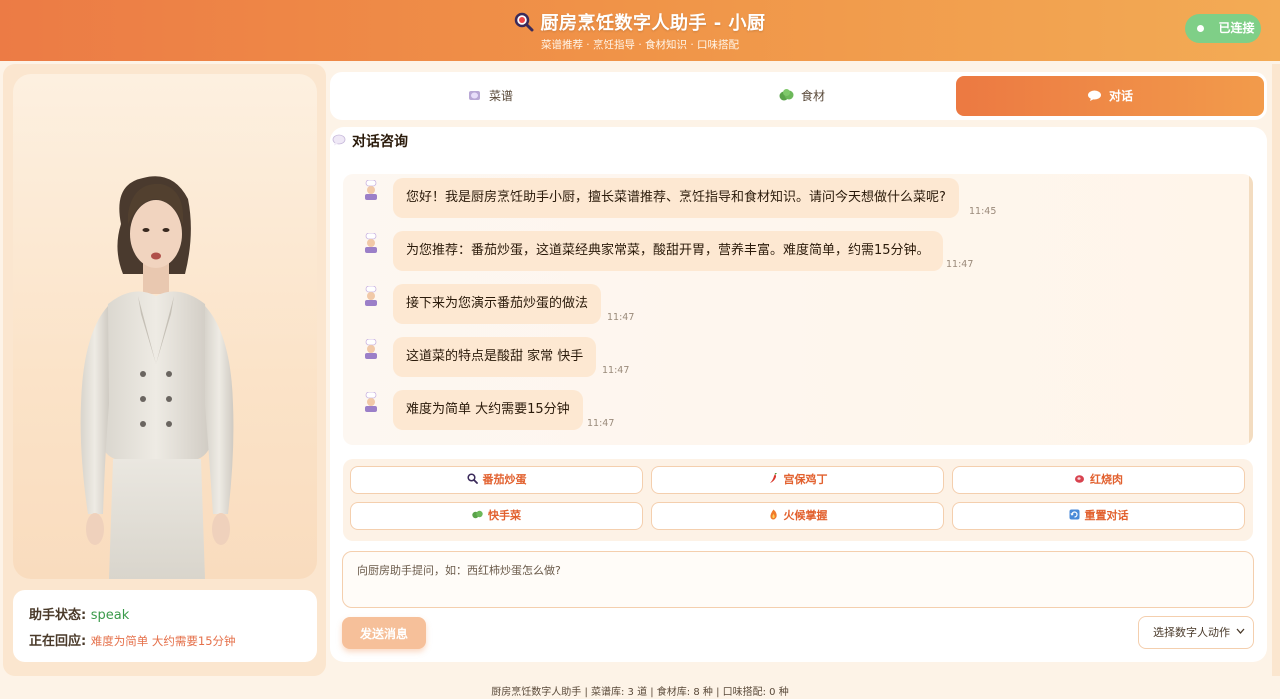 Image resolution: width=1280 pixels, height=699 pixels. I want to click on assistant-status-row: 助手状态: speak, so click(79, 613).